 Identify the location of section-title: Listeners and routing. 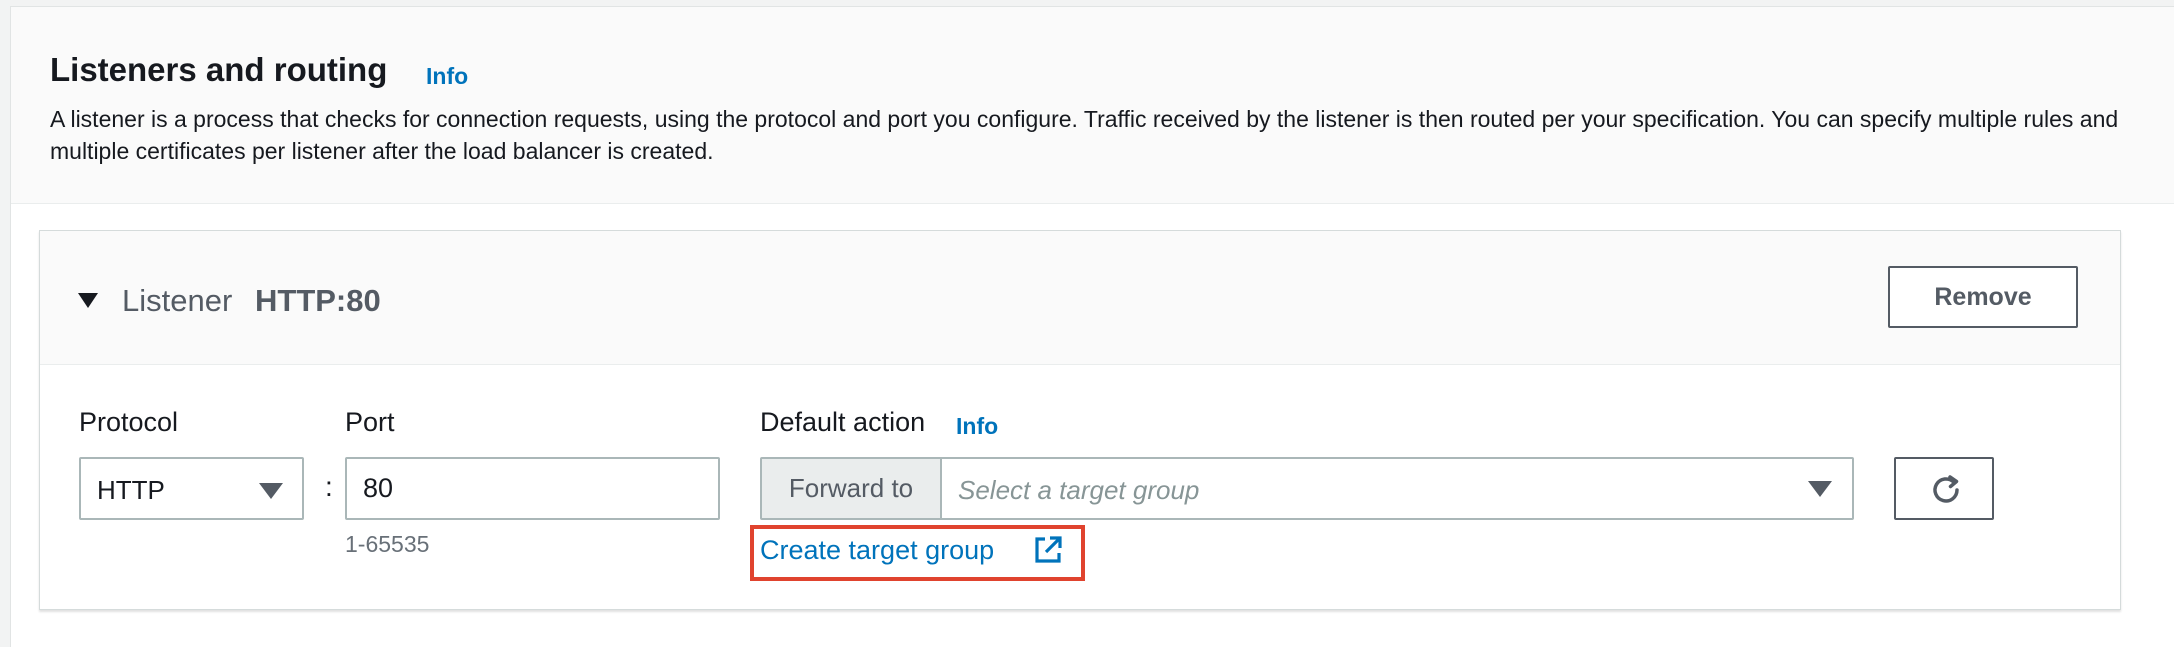
(219, 69).